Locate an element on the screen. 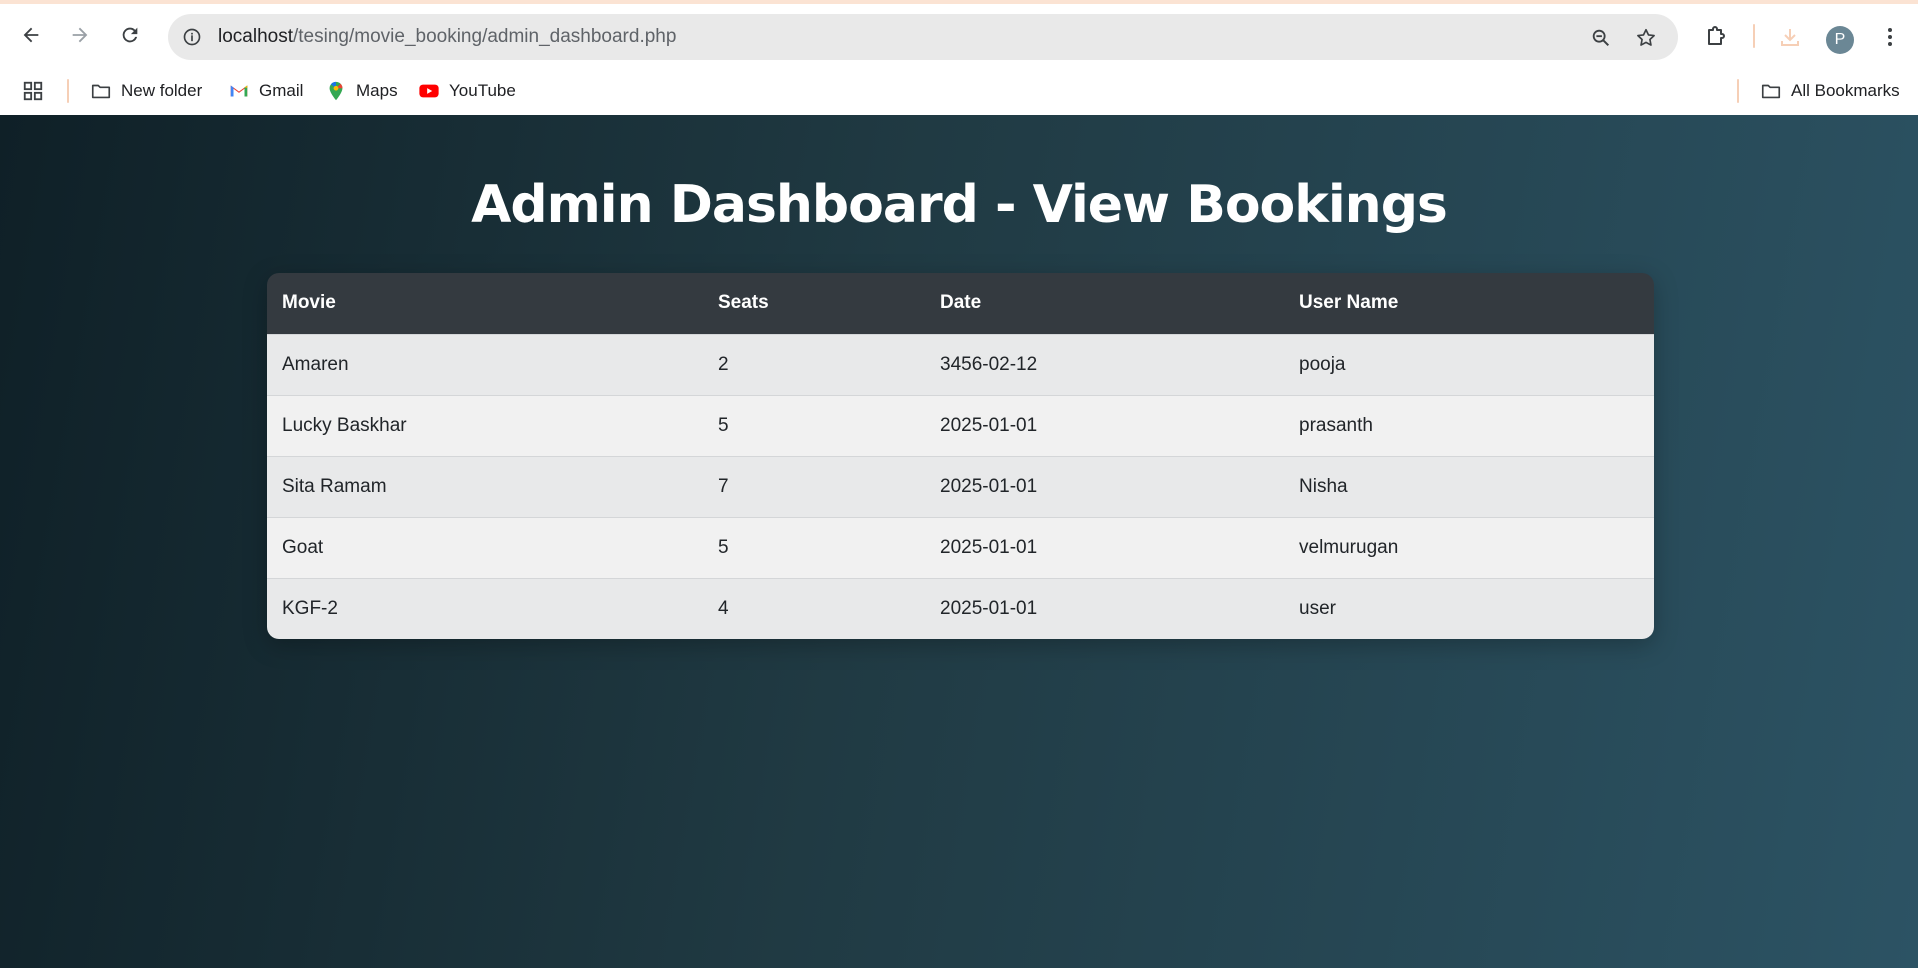 This screenshot has width=1918, height=968. page-title: Admin Dashboard - View Bookings is located at coordinates (959, 205).